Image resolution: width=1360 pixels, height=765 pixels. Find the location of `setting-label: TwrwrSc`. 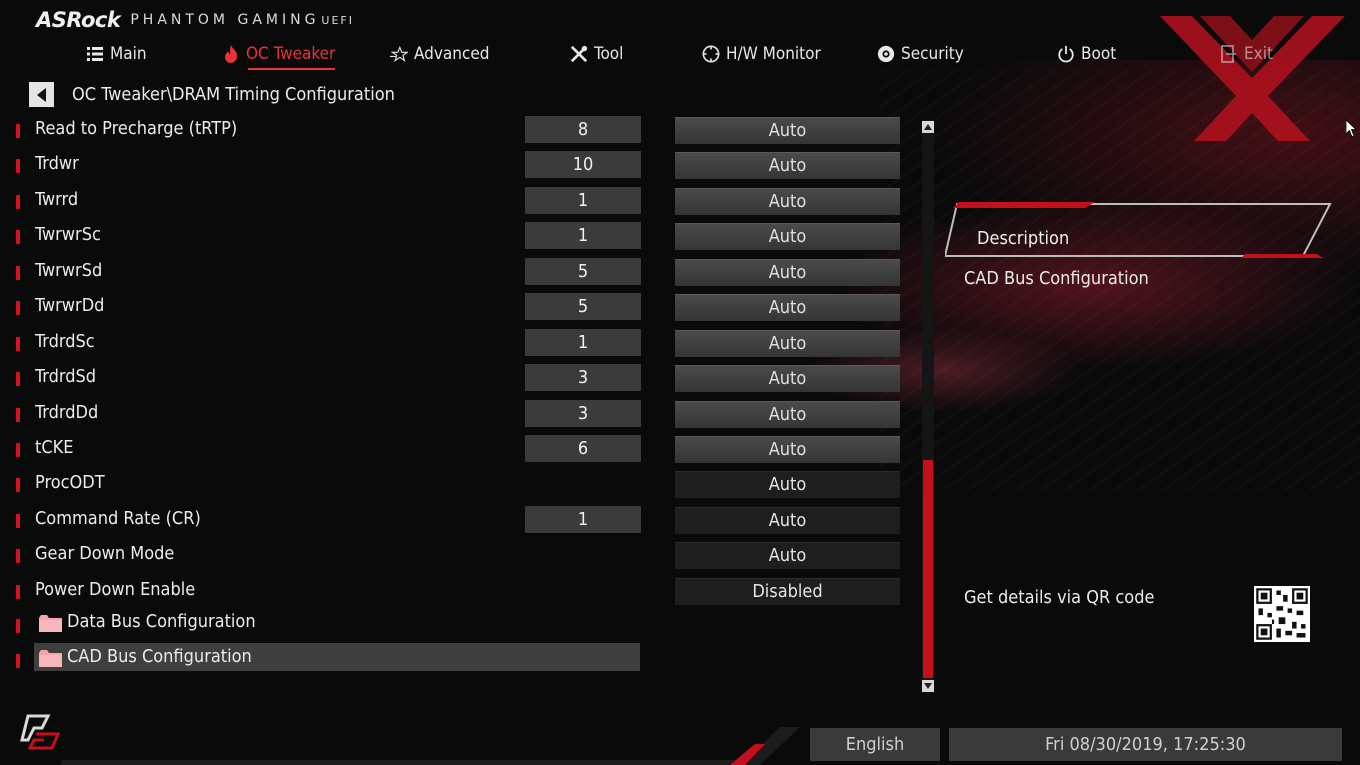

setting-label: TwrwrSc is located at coordinates (68, 234).